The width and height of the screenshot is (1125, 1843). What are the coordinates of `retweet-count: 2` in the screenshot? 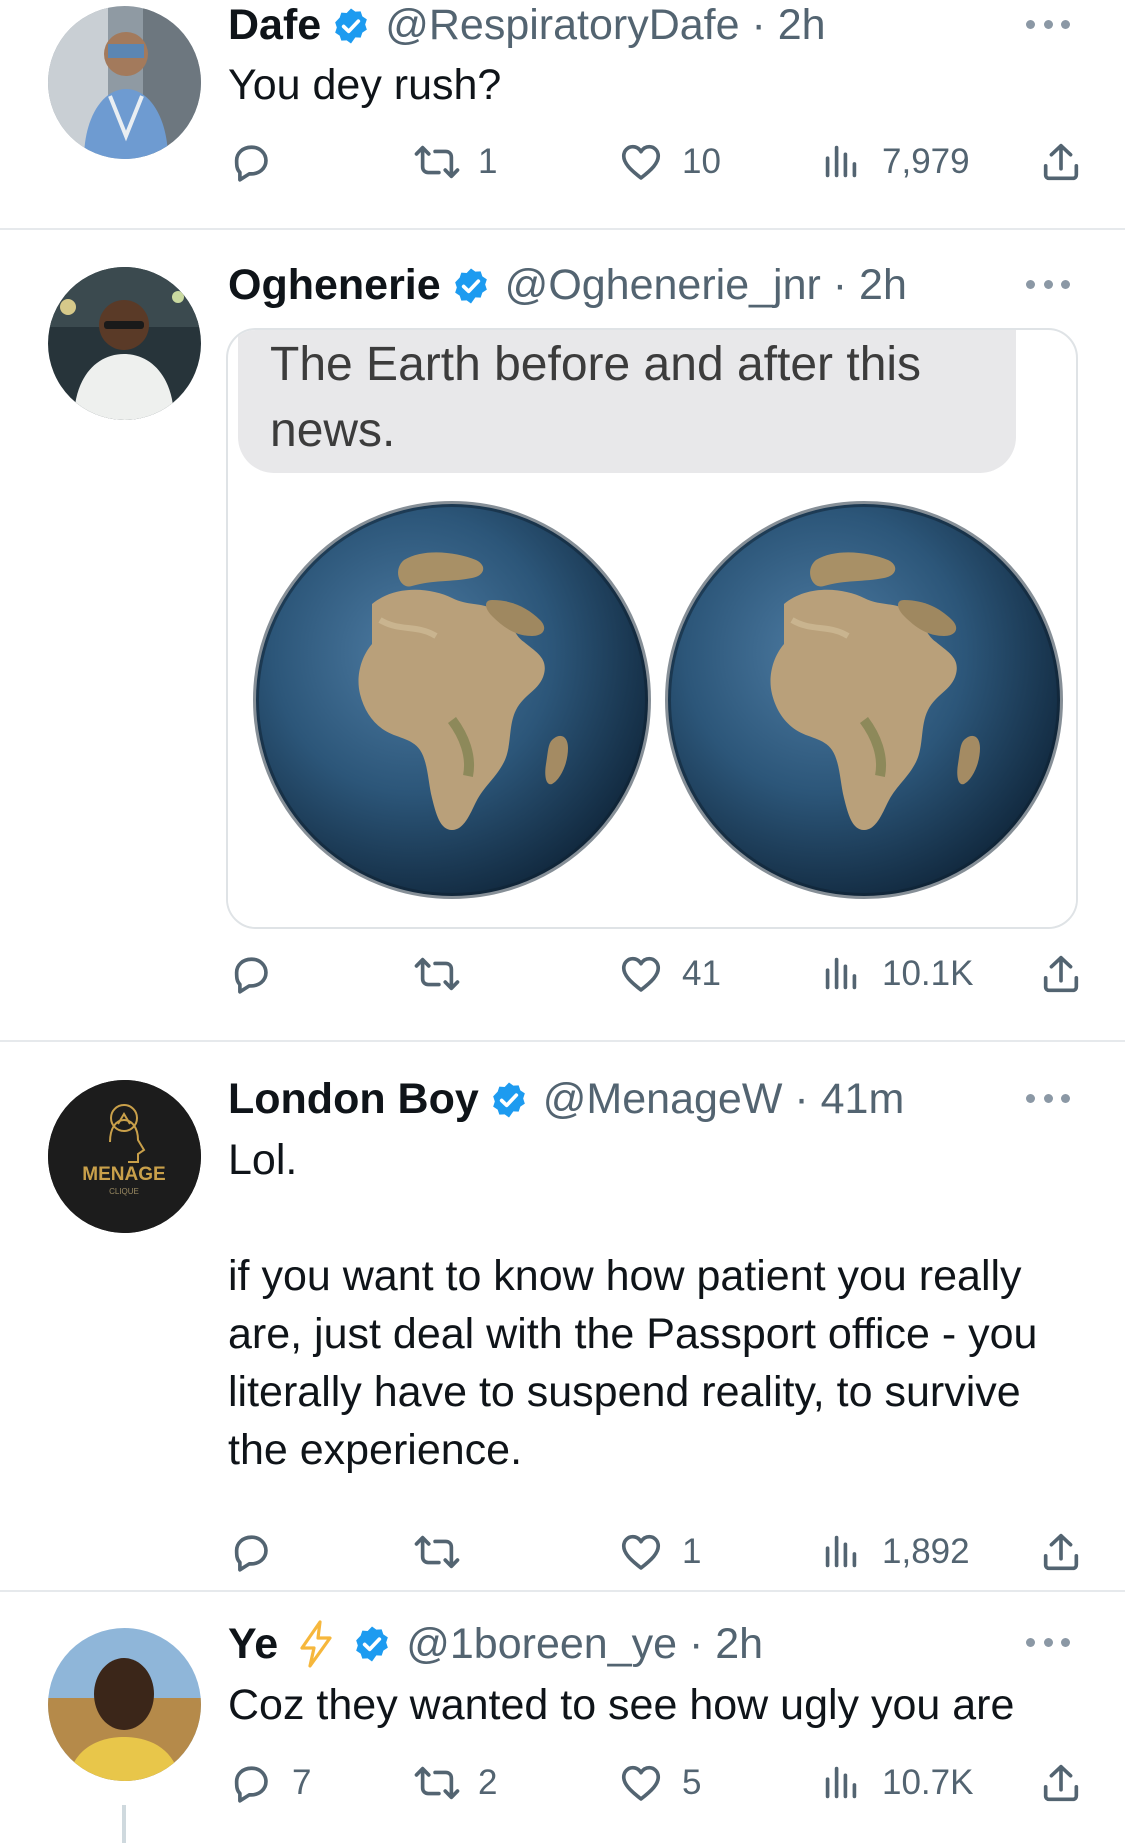 It's located at (488, 1782).